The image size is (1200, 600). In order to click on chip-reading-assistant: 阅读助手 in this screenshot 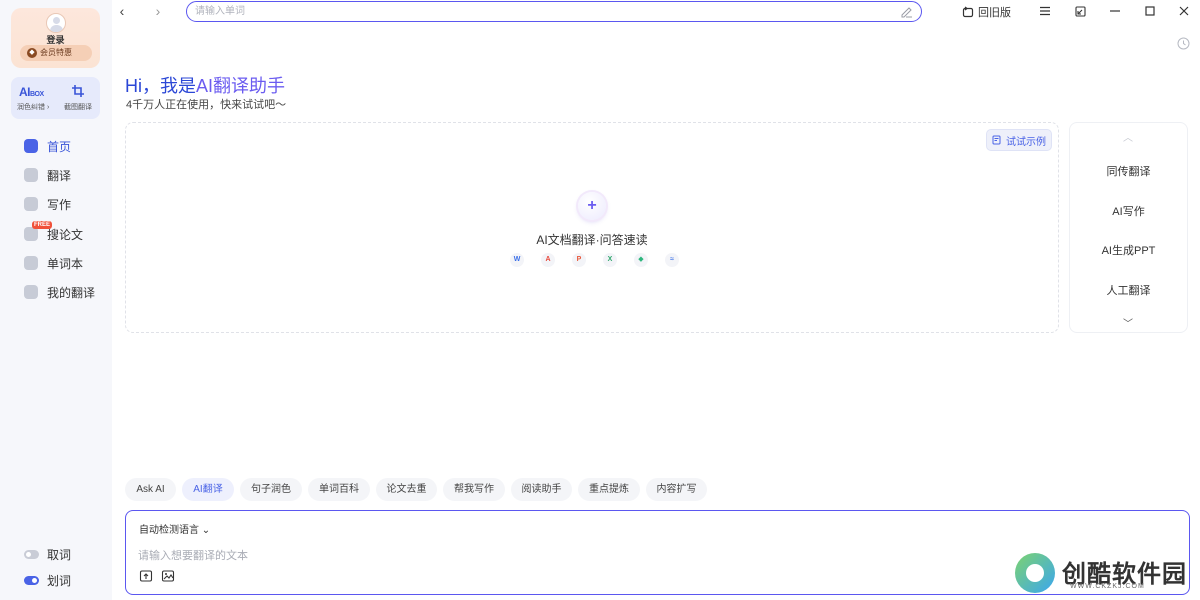, I will do `click(541, 489)`.